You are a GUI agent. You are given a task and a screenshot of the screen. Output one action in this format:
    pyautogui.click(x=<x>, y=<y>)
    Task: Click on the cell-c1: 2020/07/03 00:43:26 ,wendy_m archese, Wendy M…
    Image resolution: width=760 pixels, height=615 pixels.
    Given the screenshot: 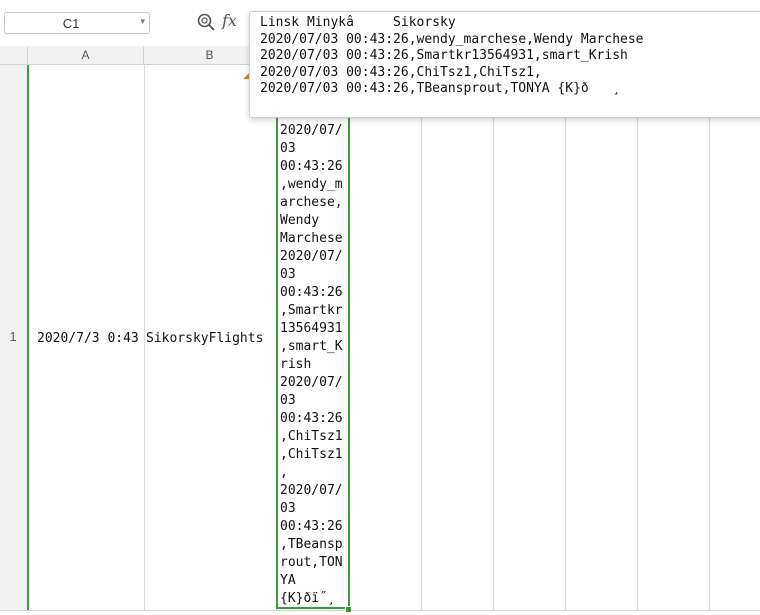 What is the action you would take?
    pyautogui.click(x=313, y=336)
    